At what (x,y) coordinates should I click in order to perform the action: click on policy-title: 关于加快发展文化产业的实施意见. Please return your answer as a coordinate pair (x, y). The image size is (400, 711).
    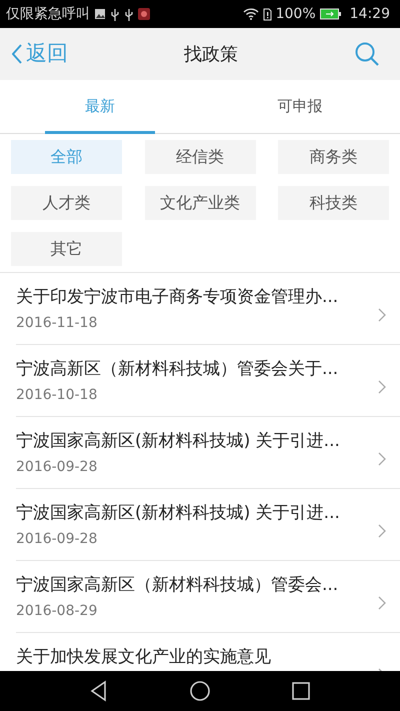
    Looking at the image, I should click on (143, 657).